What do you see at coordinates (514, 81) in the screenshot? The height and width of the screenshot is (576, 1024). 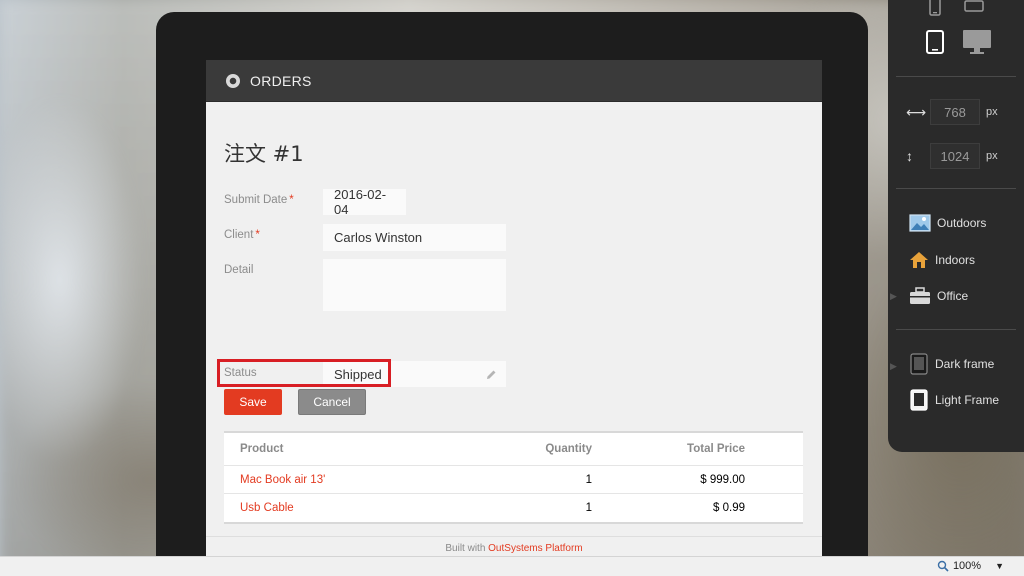 I see `app-header: ORDERS` at bounding box center [514, 81].